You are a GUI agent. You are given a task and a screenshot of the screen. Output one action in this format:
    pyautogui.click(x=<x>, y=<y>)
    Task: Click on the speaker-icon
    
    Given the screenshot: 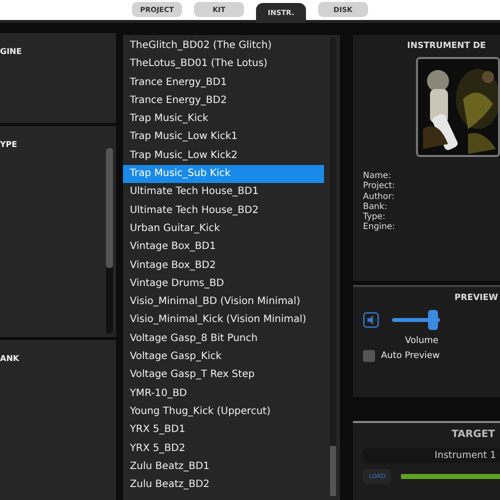 What is the action you would take?
    pyautogui.click(x=371, y=320)
    